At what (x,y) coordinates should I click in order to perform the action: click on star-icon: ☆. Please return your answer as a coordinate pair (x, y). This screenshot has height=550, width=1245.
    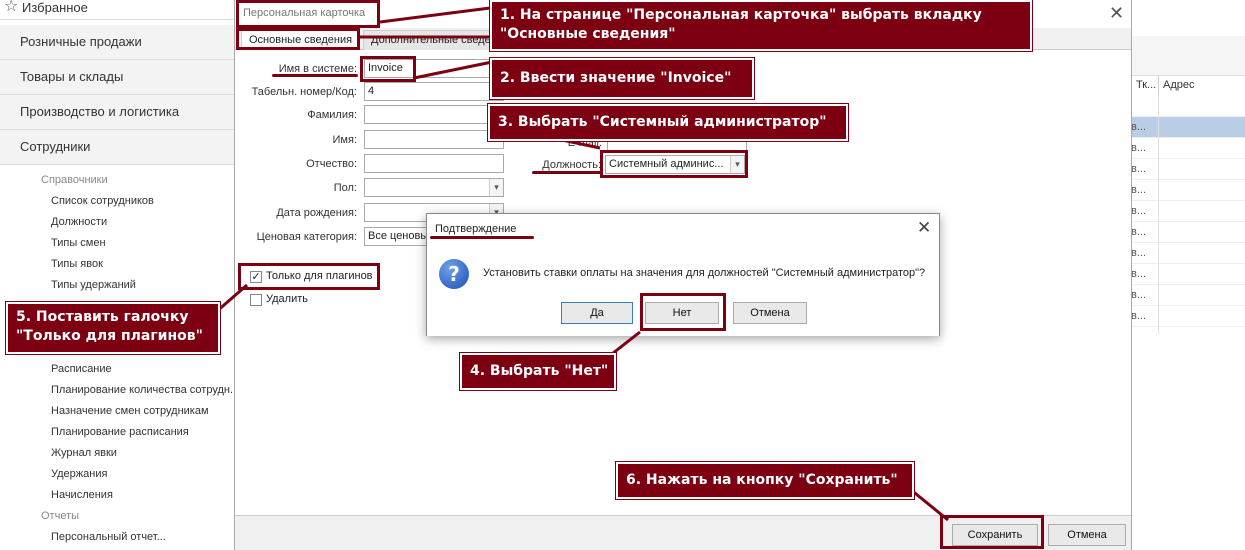
    Looking at the image, I should click on (11, 7).